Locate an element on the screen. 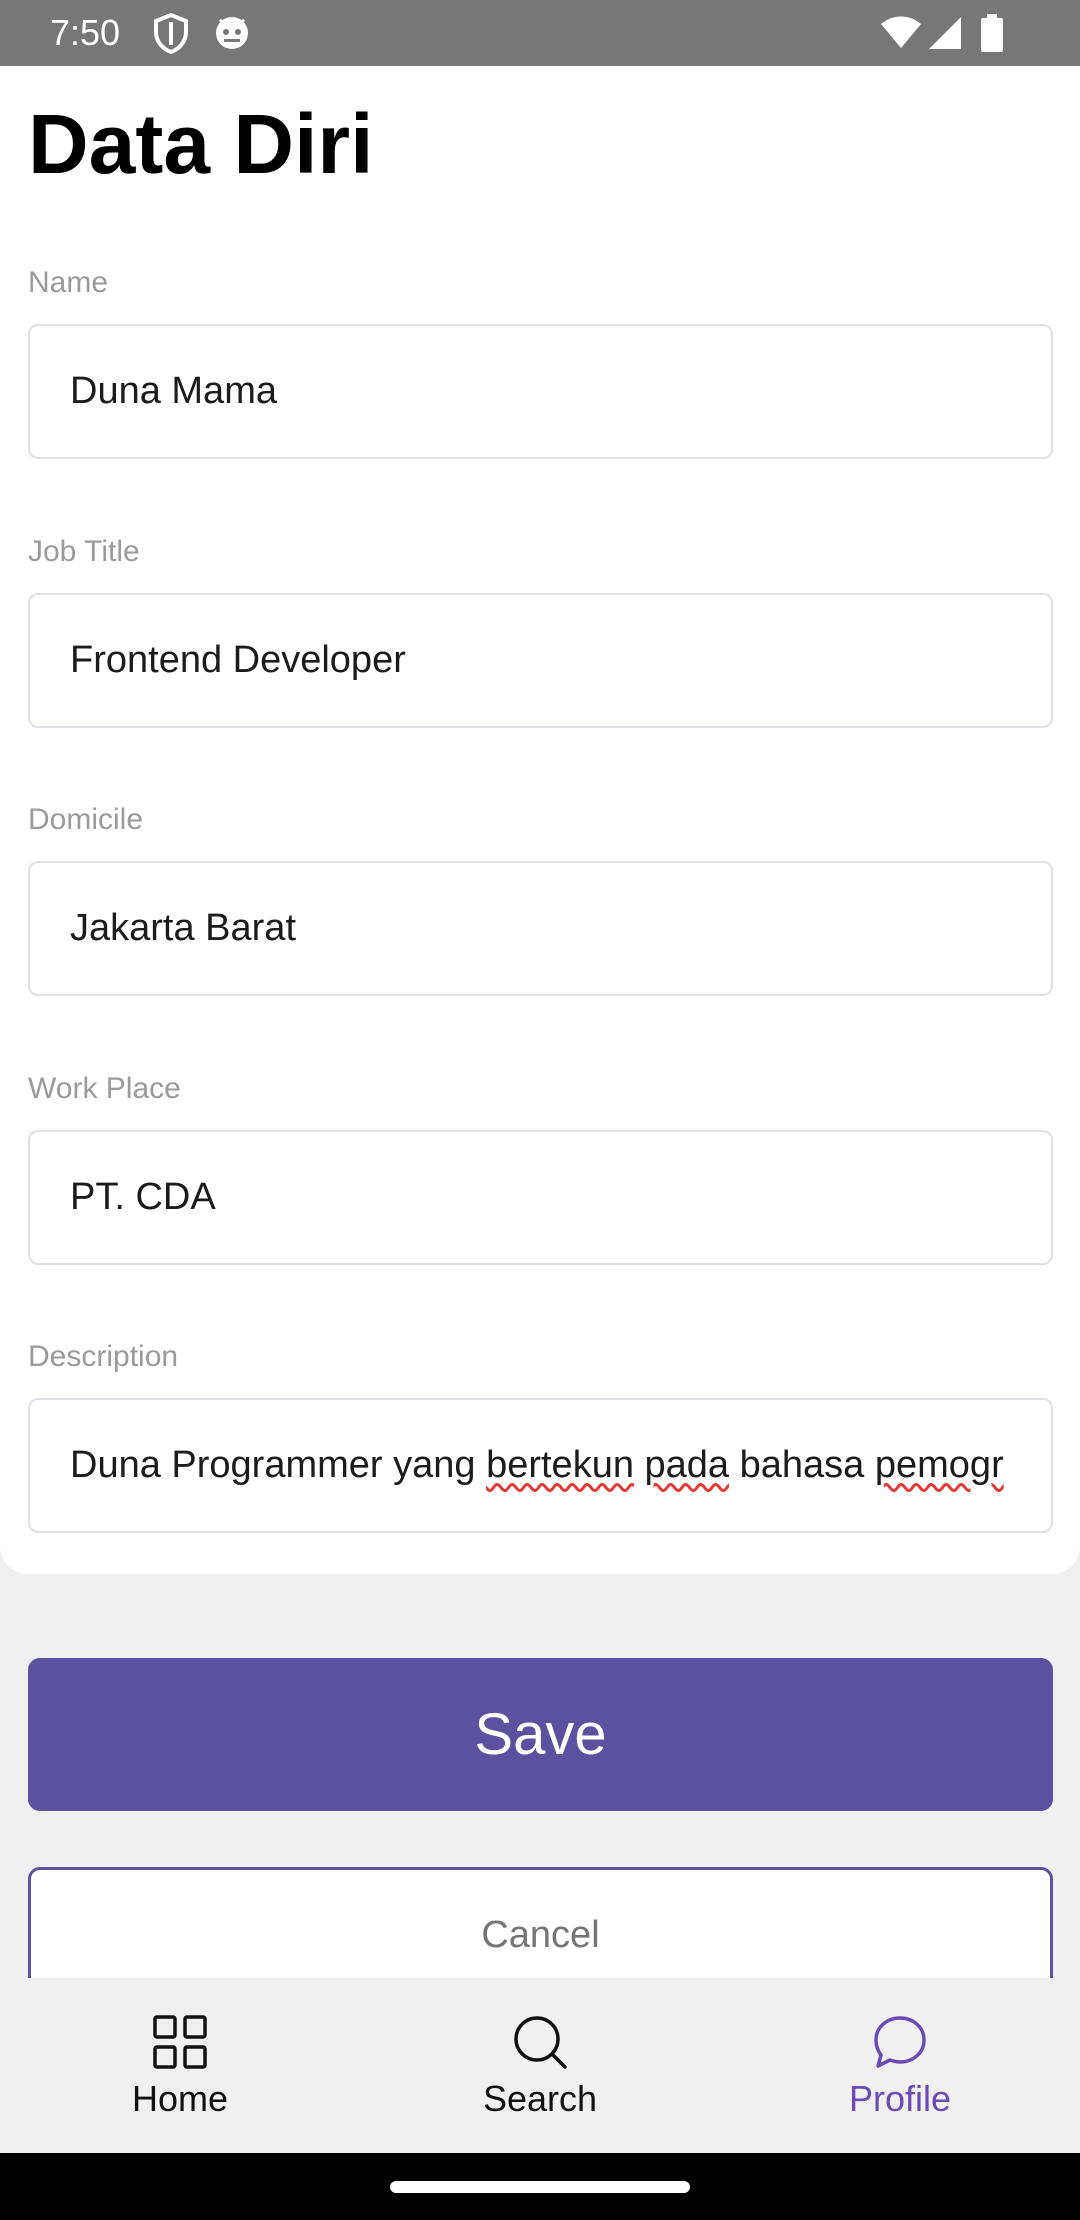  nav-item-profile: Profile is located at coordinates (900, 2065).